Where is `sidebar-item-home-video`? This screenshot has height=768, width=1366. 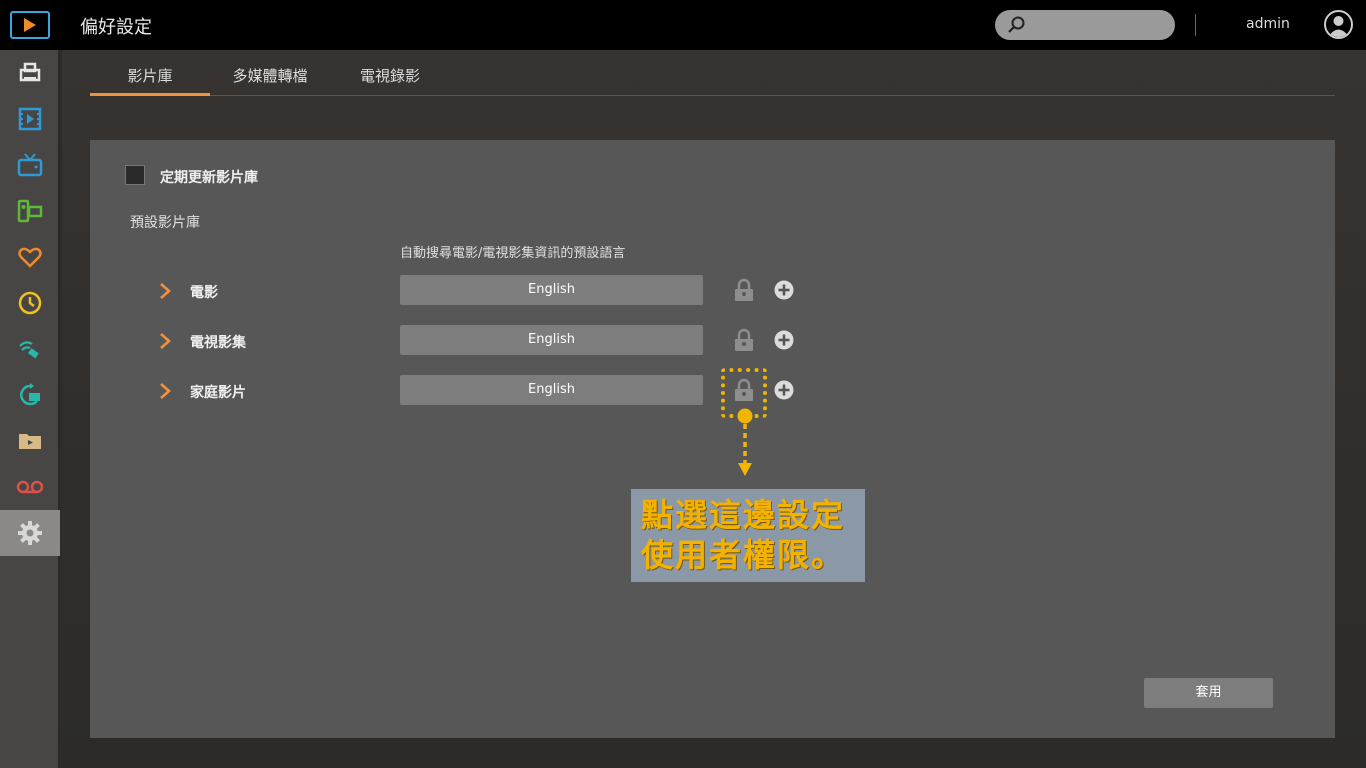 sidebar-item-home-video is located at coordinates (30, 211).